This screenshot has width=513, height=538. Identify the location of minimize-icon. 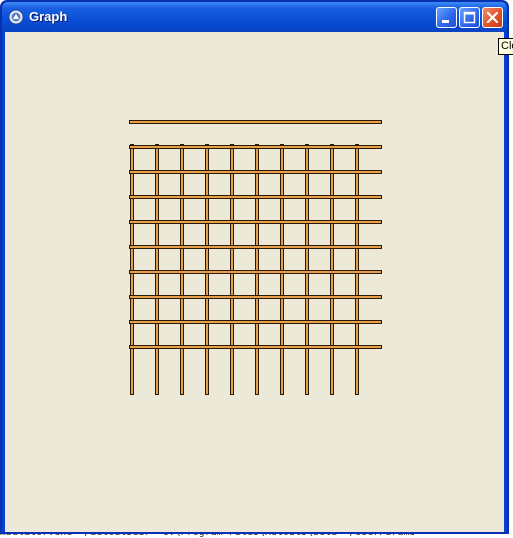
(445, 21).